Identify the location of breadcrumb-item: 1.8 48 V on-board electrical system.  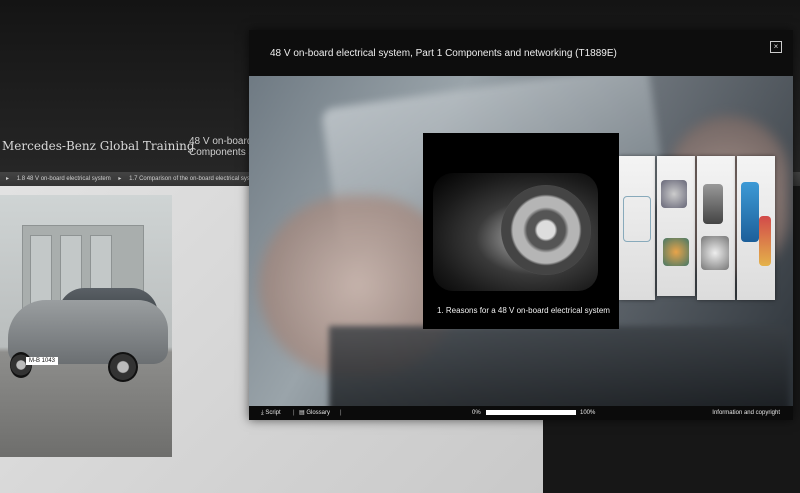
(64, 179).